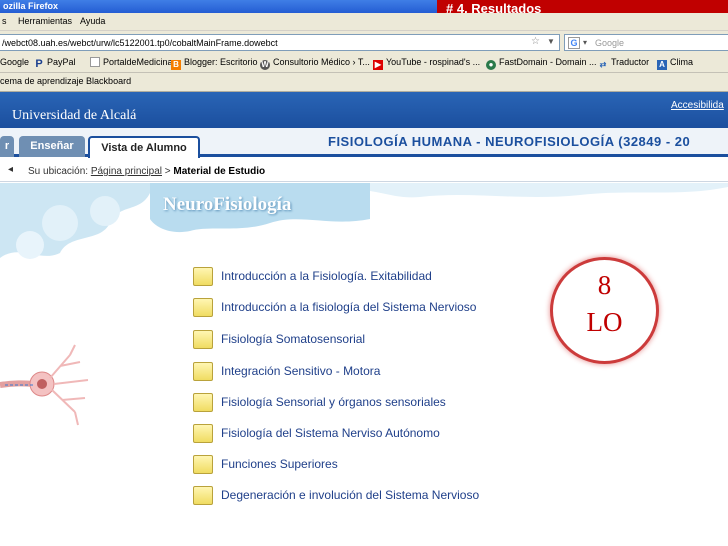 This screenshot has height=546, width=728. What do you see at coordinates (58, 171) in the screenshot?
I see `breadcrumb-prefix: Su ubicación:` at bounding box center [58, 171].